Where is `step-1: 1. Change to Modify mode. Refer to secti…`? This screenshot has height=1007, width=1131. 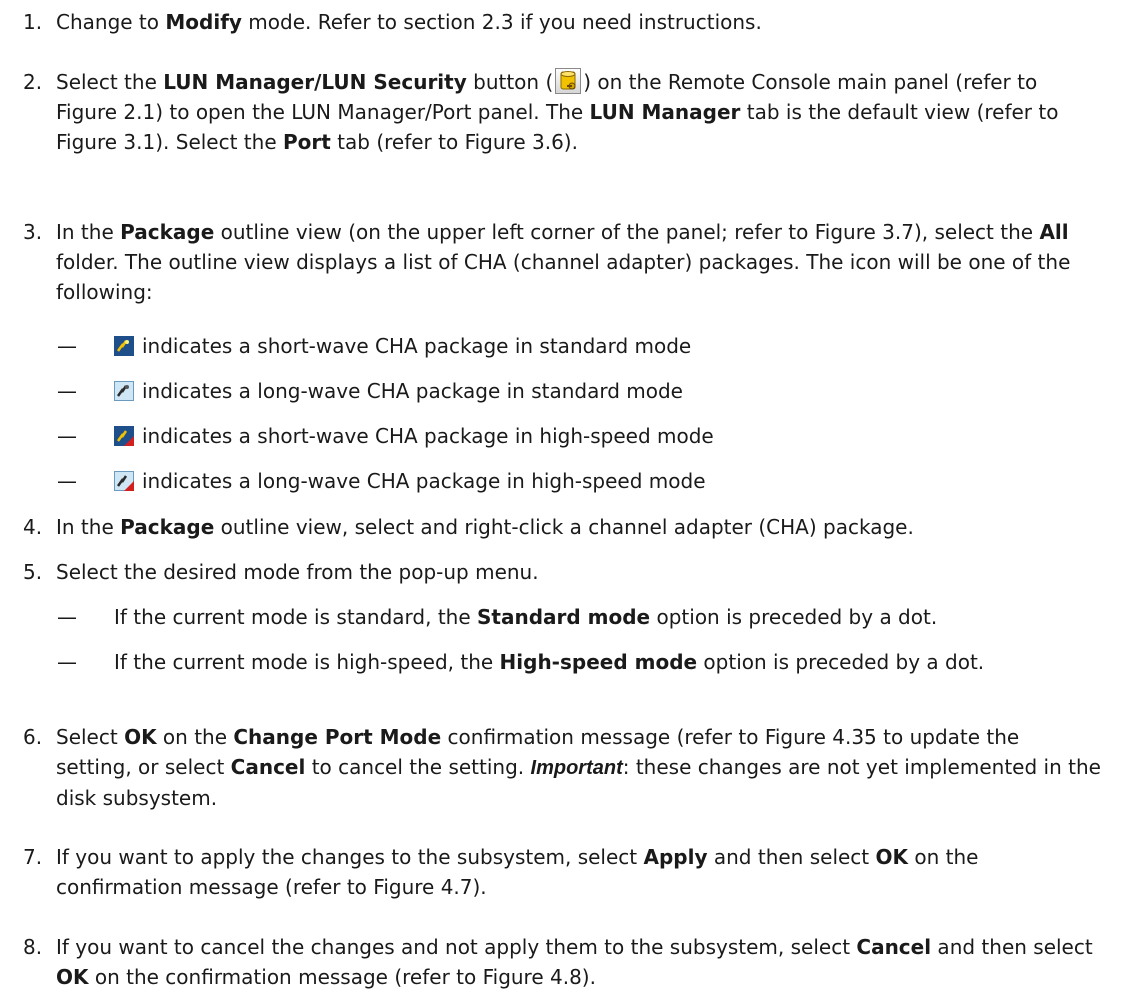
step-1: 1. Change to Modify mode. Refer to secti… is located at coordinates (562, 22).